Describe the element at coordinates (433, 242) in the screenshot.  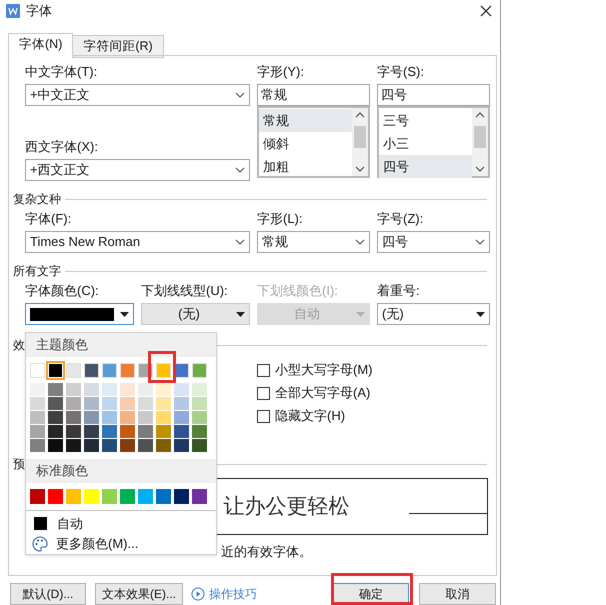
I see `dropdown: 四号` at that location.